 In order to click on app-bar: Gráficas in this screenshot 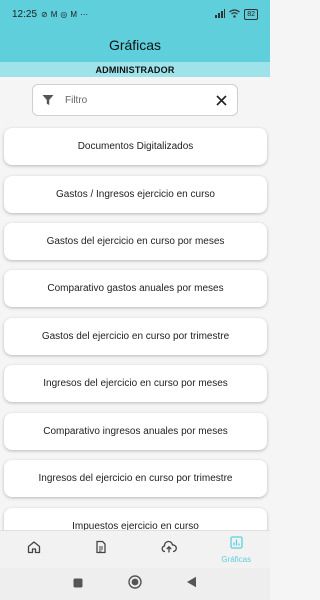, I will do `click(135, 45)`.